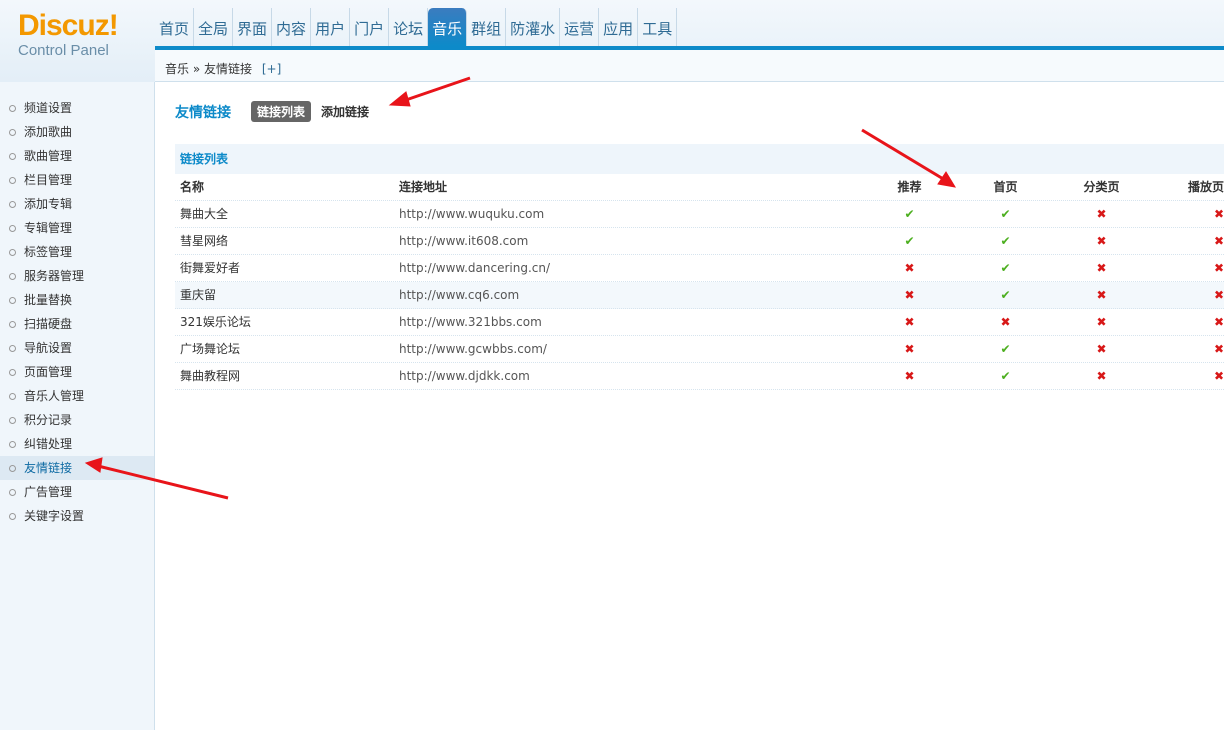 The image size is (1224, 730). Describe the element at coordinates (77, 276) in the screenshot. I see `sidebar-item: 服务器管理` at that location.